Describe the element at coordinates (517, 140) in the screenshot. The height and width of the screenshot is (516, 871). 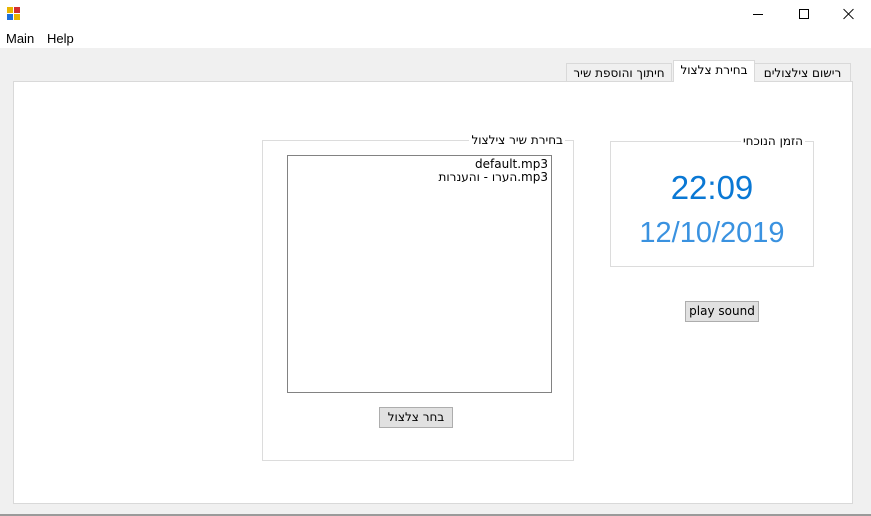
I see `song-selection-legend: בחירת שיר צילצול` at that location.